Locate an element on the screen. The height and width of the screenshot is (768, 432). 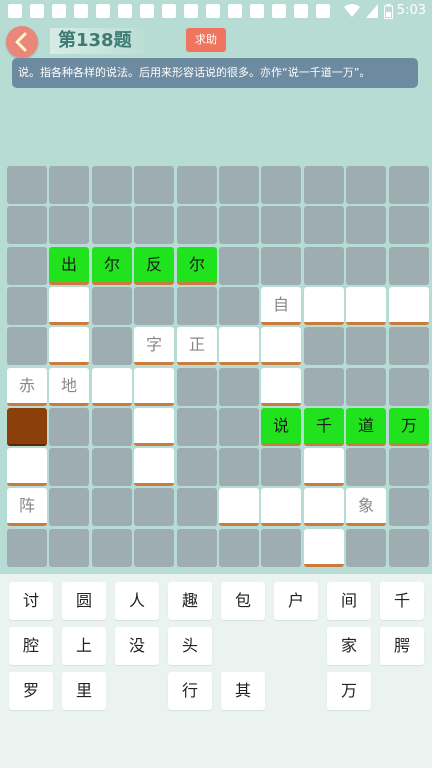
grid-cell: 出 is located at coordinates (69, 266).